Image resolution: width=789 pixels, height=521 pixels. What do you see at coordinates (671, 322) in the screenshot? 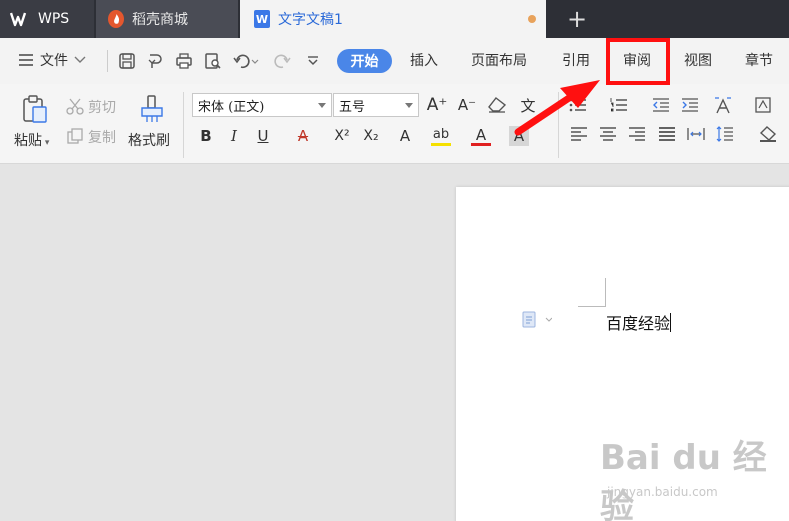
I see `text-cursor` at bounding box center [671, 322].